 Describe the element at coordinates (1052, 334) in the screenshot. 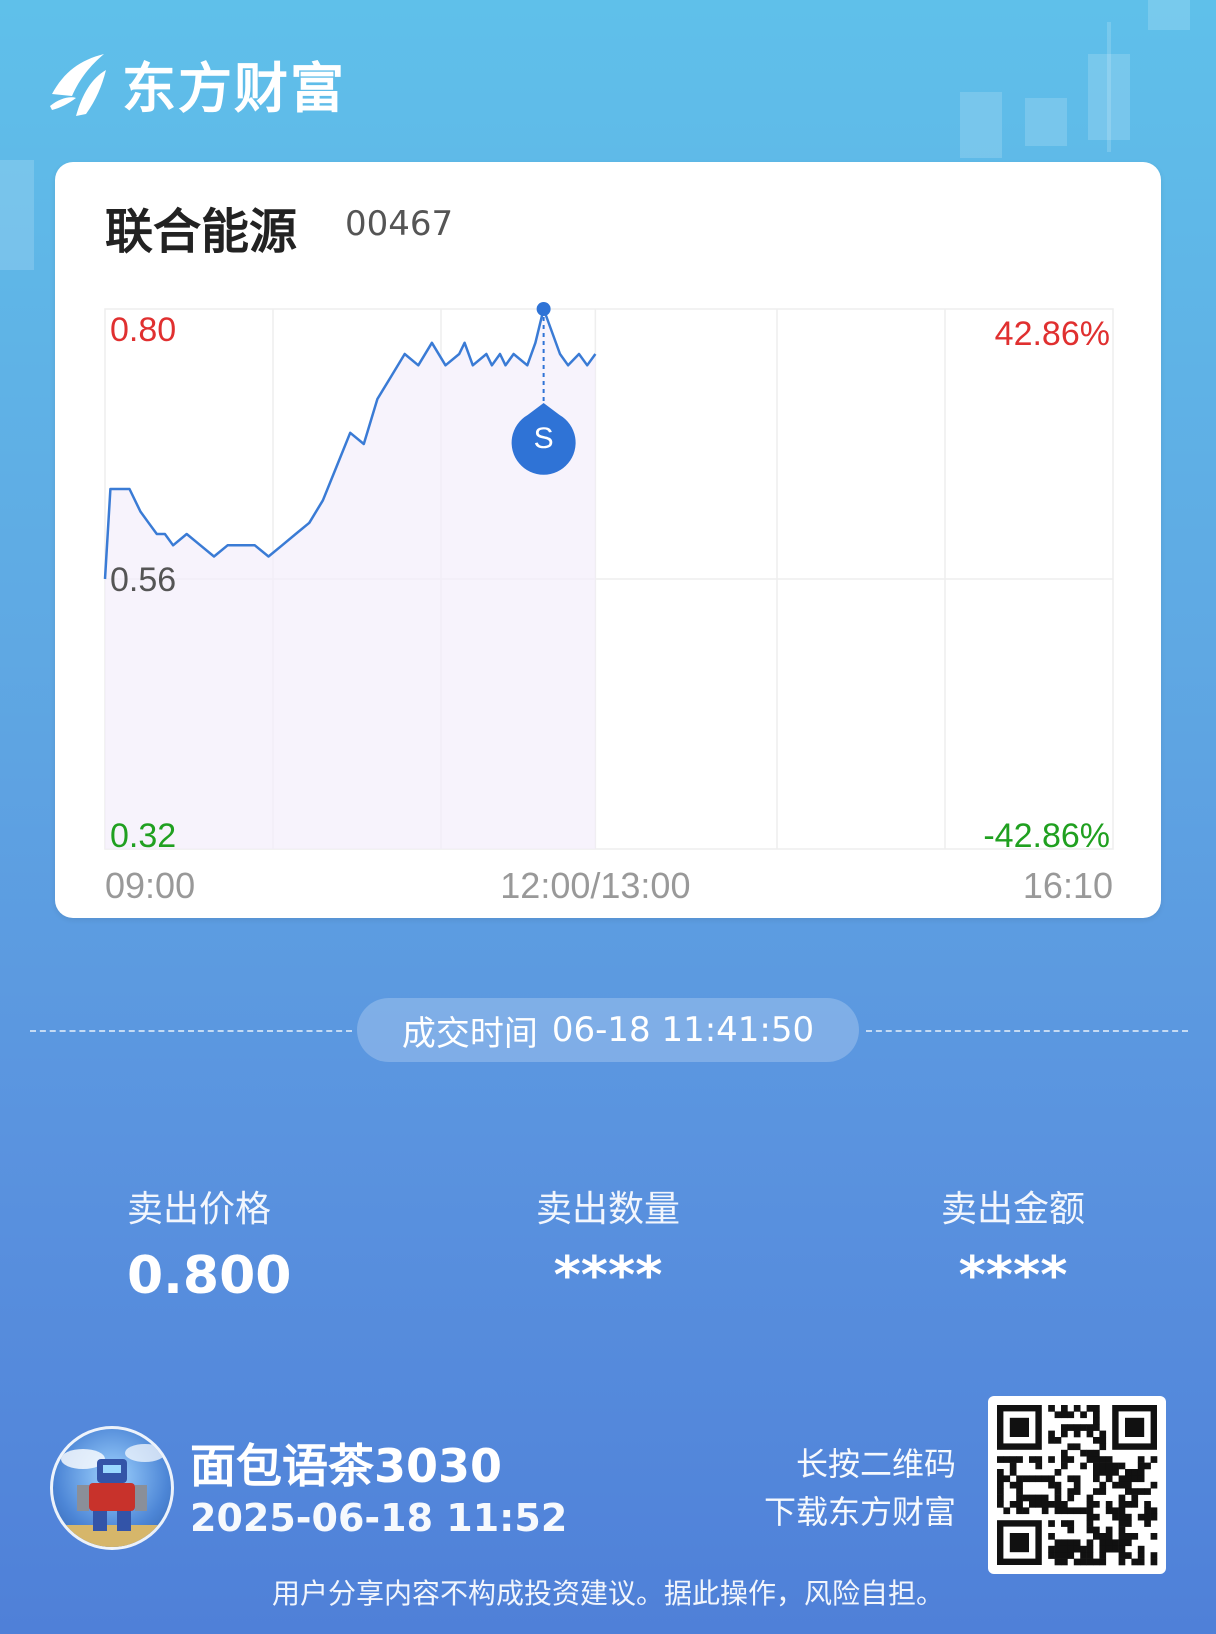

I see `y-tick-label-right: 42.86%` at that location.